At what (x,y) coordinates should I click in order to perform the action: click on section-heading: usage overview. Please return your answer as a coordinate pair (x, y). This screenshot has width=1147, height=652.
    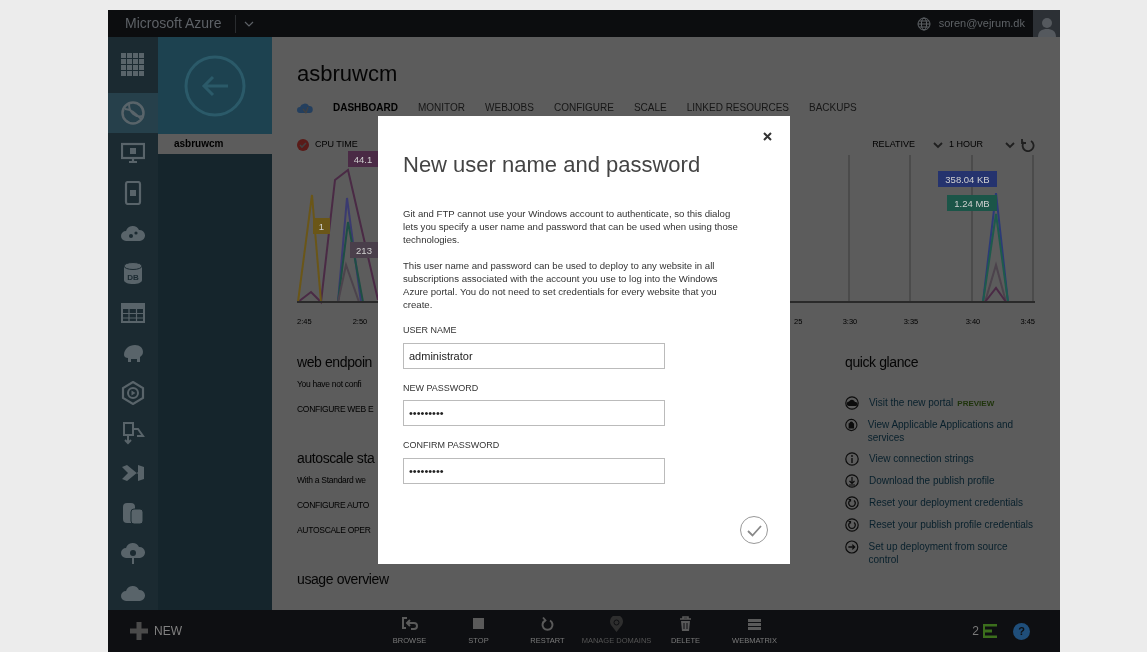
    Looking at the image, I should click on (343, 579).